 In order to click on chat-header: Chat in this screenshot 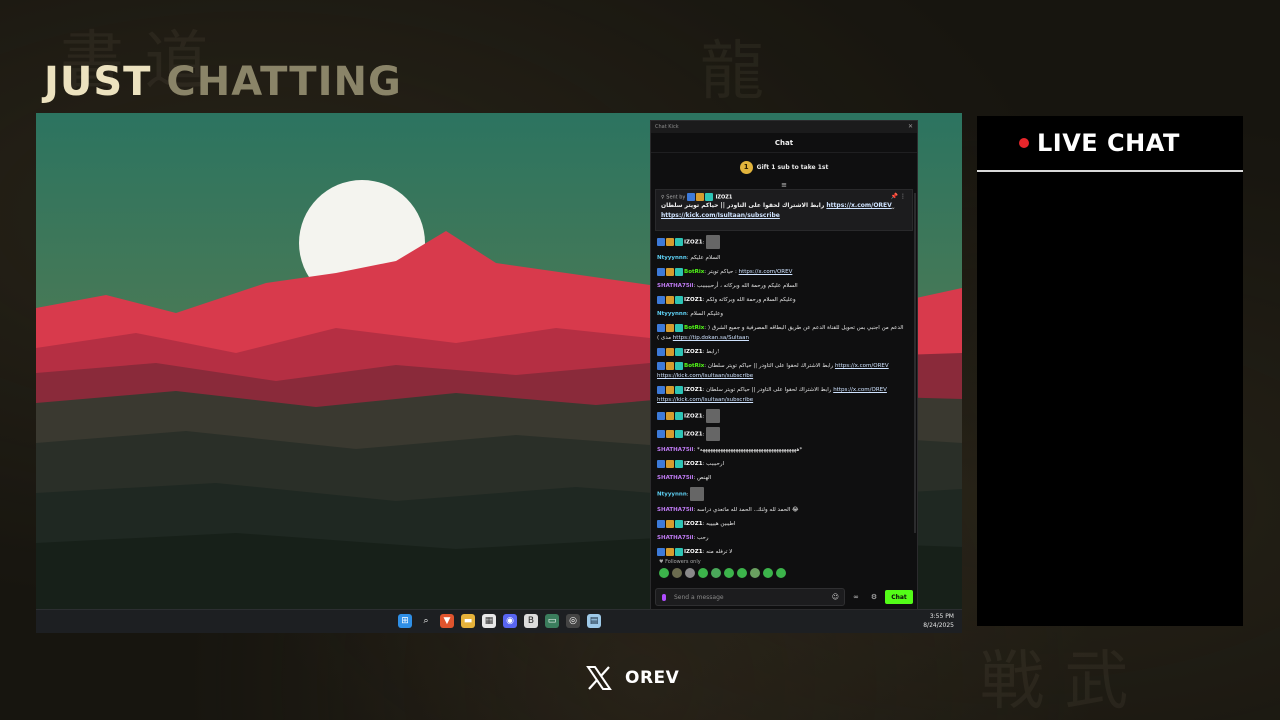, I will do `click(784, 143)`.